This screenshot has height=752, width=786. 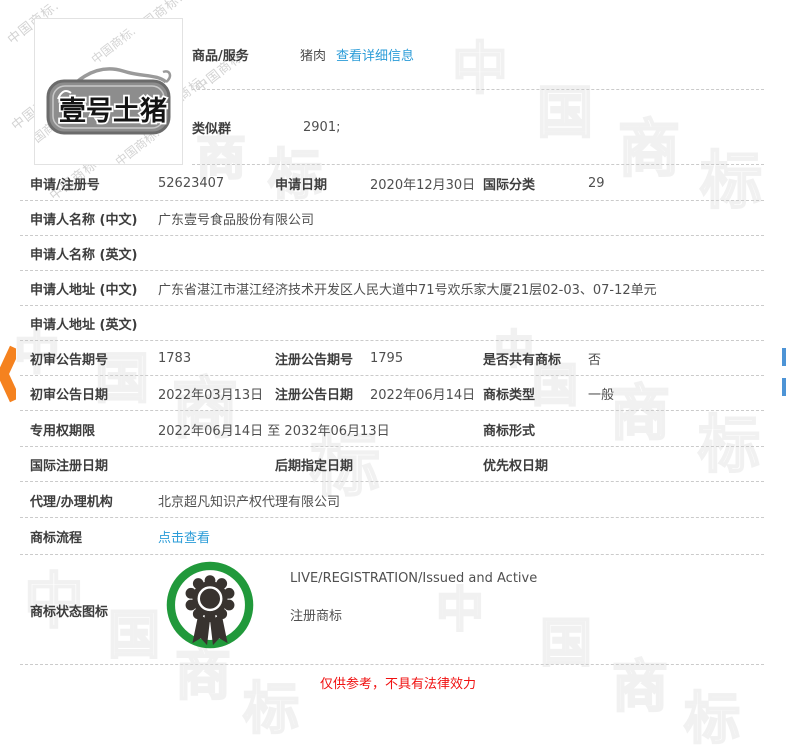 What do you see at coordinates (63, 431) in the screenshot?
I see `right-period-label: 专用权期限` at bounding box center [63, 431].